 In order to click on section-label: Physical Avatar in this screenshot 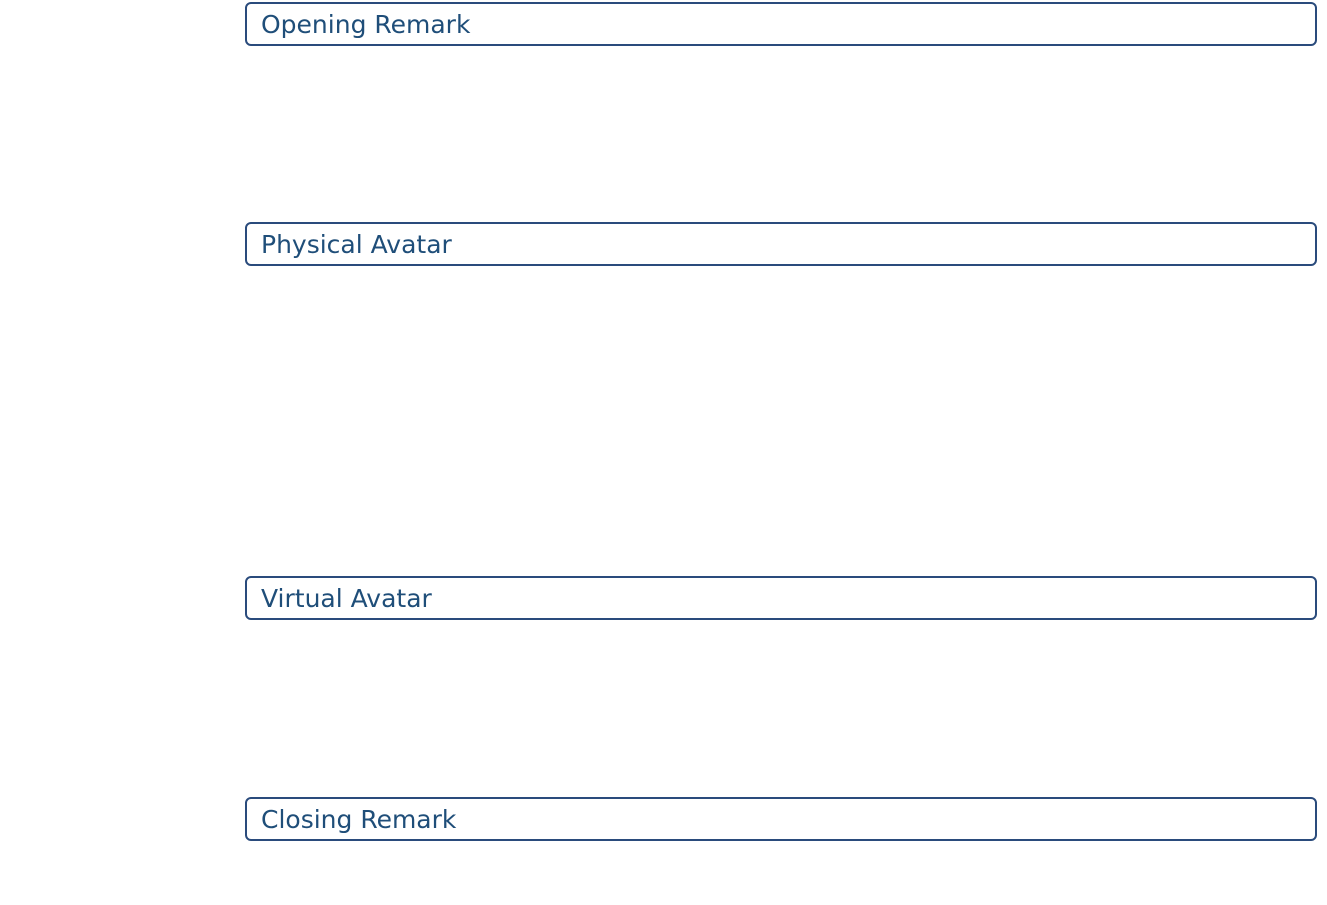, I will do `click(356, 244)`.